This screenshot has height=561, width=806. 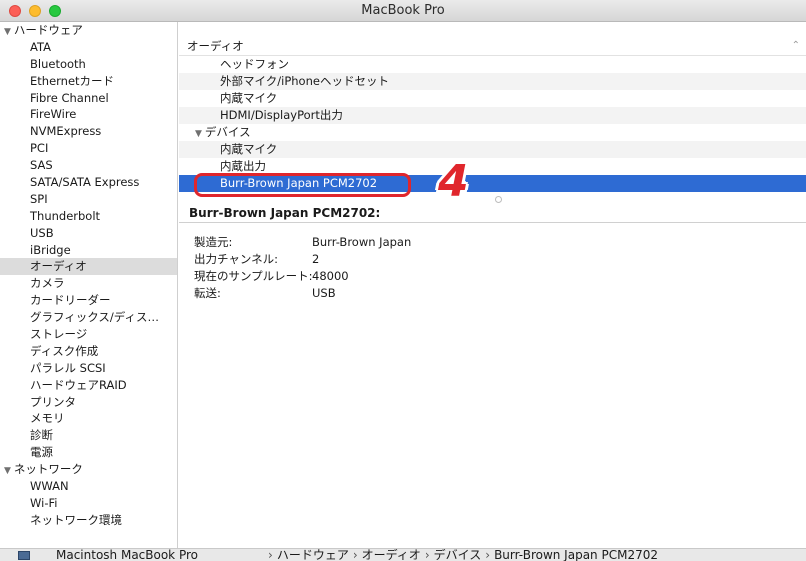 I want to click on sidebar-item: PCI, so click(x=88, y=148).